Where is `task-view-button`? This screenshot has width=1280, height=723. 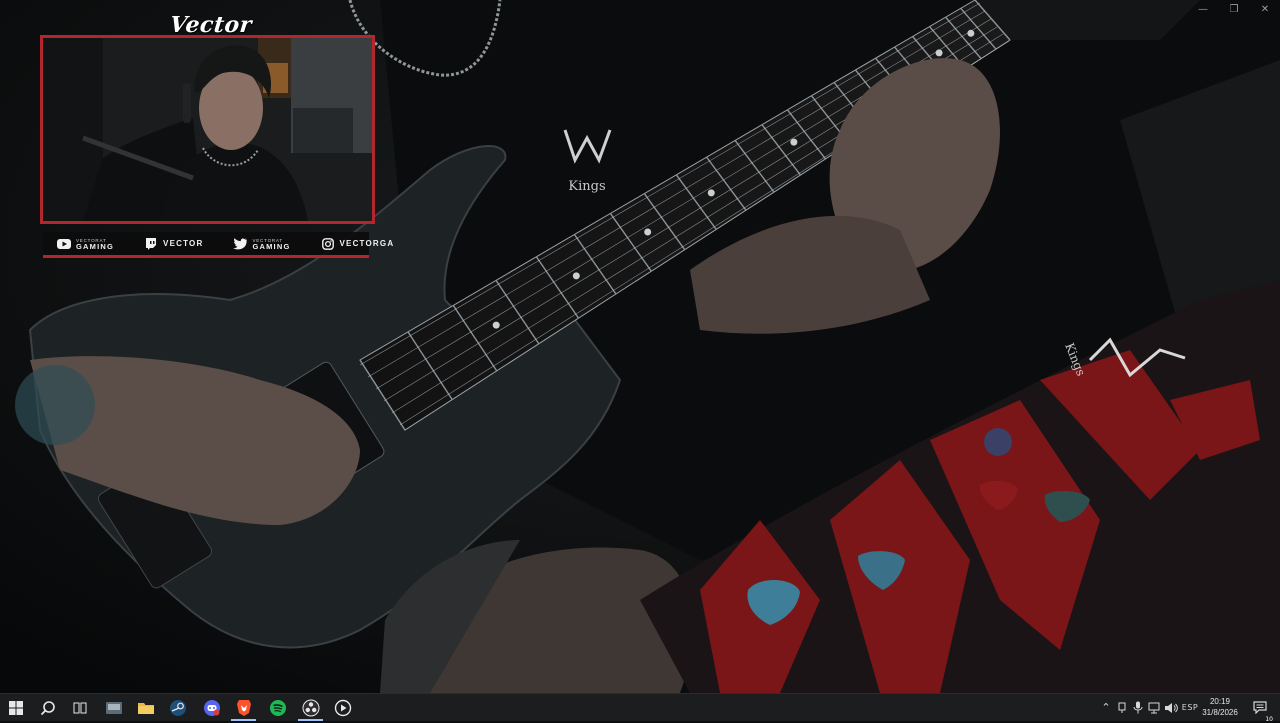
task-view-button is located at coordinates (79, 707).